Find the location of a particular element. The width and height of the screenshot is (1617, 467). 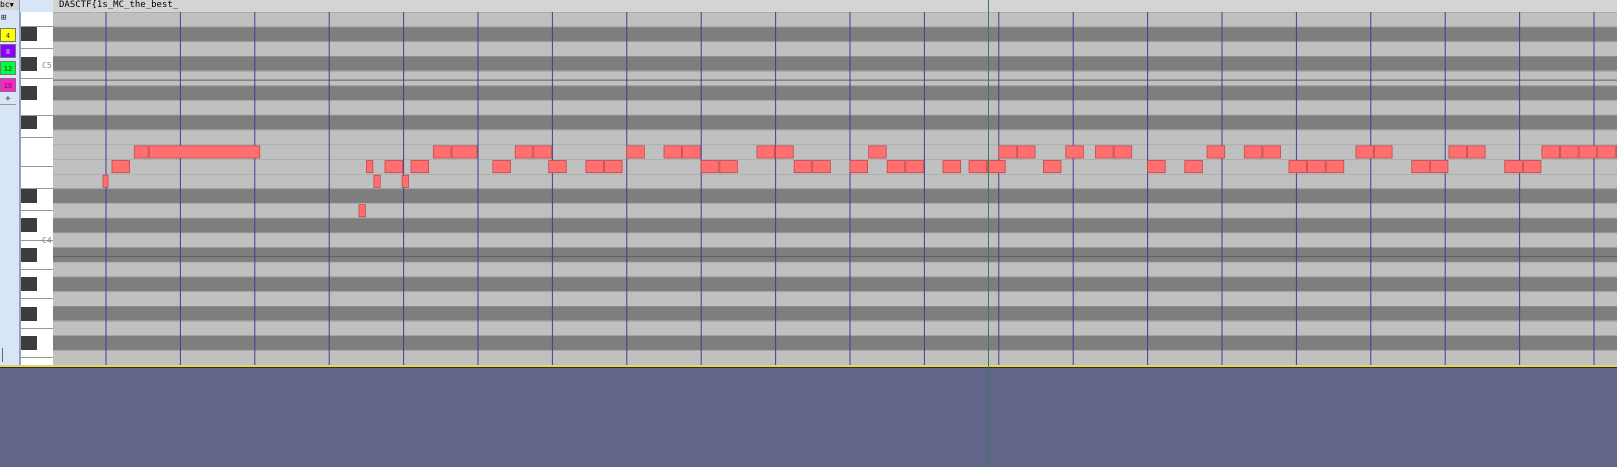

dropdown-arrow-icon: ▼ is located at coordinates (12, 5).